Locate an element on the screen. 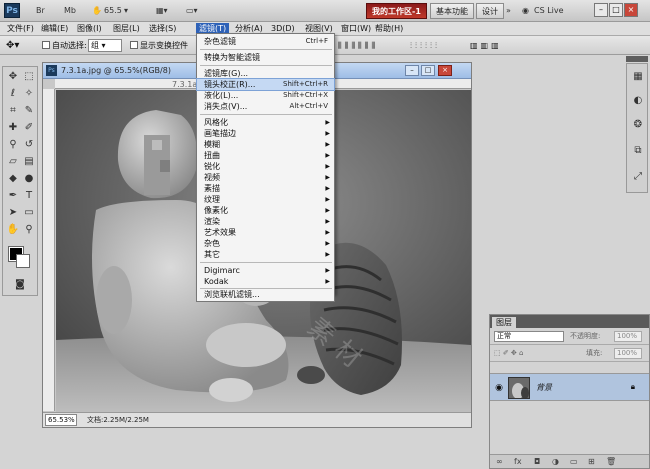 The height and width of the screenshot is (469, 650). zoom-level-display: 65.5 is located at coordinates (113, 11).